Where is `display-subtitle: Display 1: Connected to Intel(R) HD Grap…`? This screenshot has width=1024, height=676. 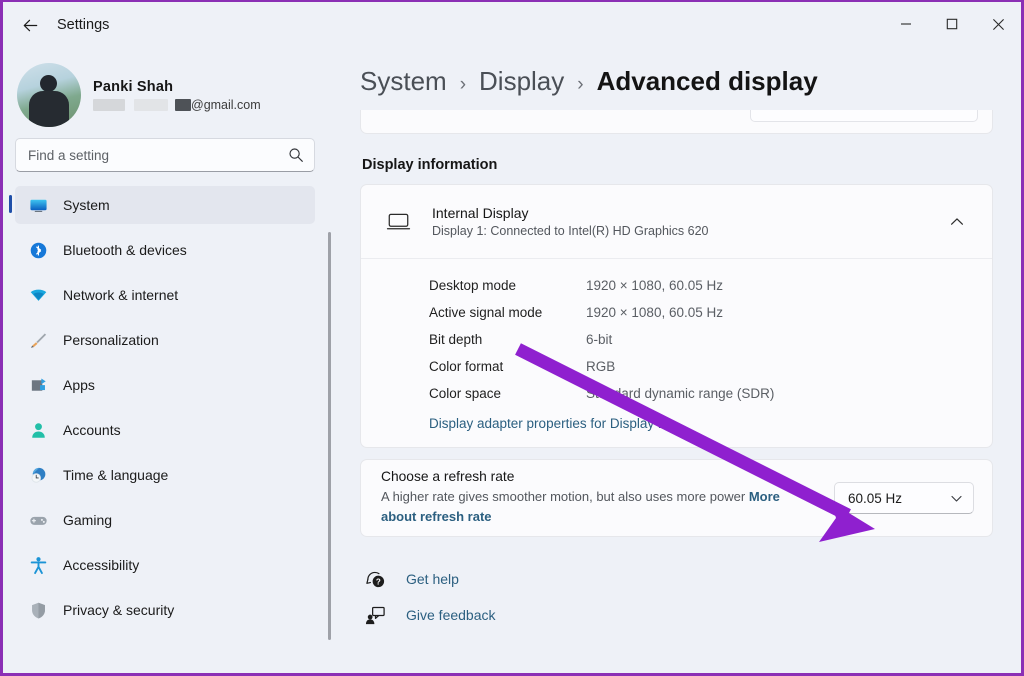
display-subtitle: Display 1: Connected to Intel(R) HD Grap… is located at coordinates (570, 231).